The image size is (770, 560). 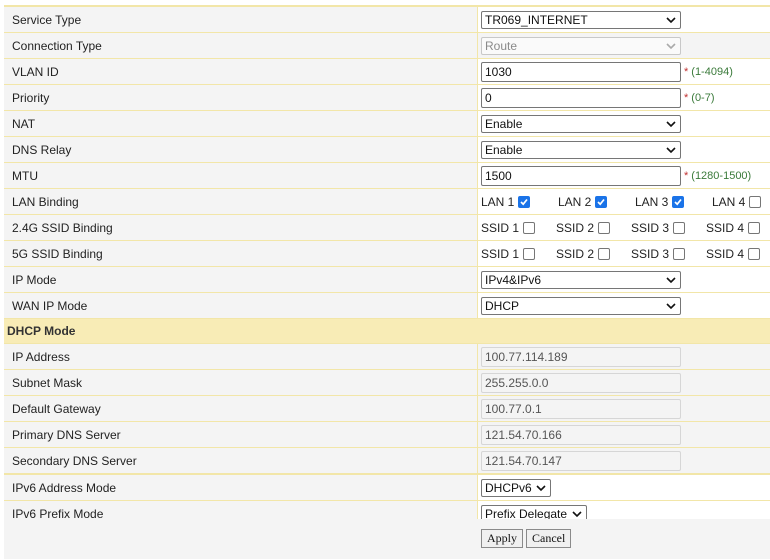 What do you see at coordinates (241, 382) in the screenshot?
I see `subnet-mask-label: Subnet Mask` at bounding box center [241, 382].